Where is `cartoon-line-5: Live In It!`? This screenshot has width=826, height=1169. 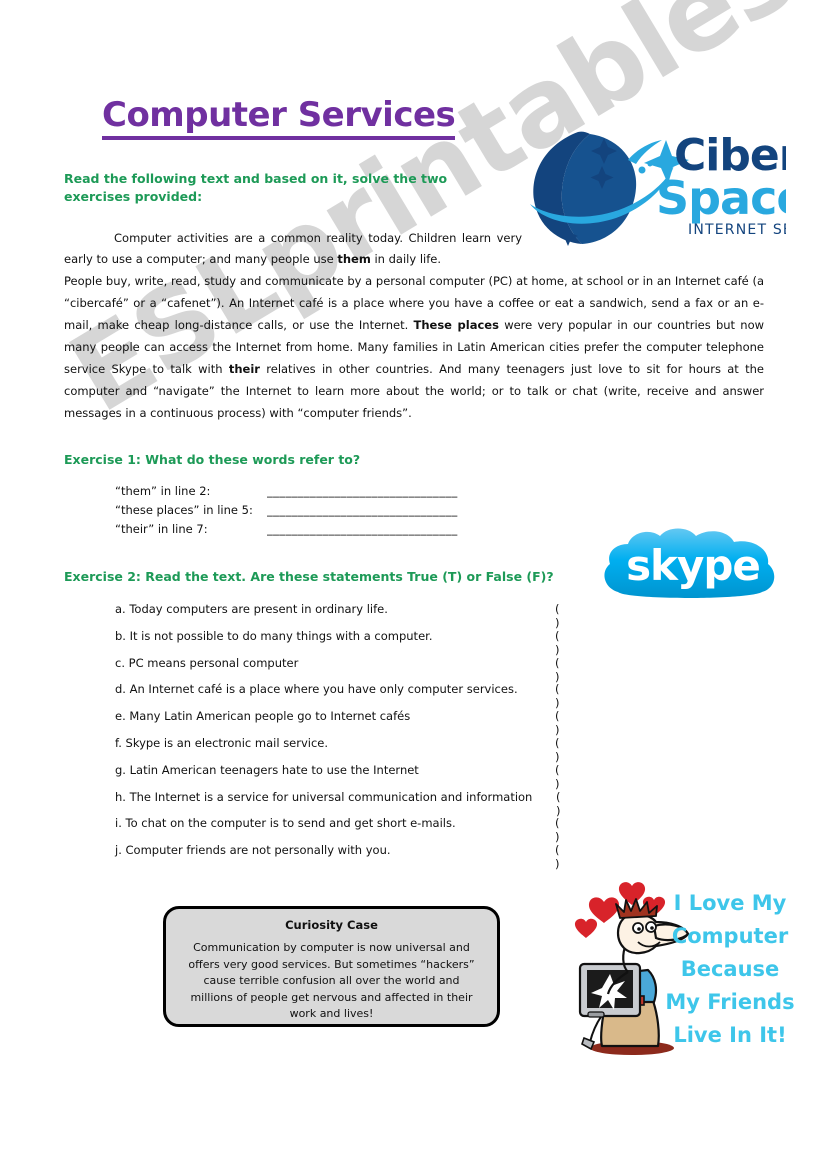 cartoon-line-5: Live In It! is located at coordinates (729, 1035).